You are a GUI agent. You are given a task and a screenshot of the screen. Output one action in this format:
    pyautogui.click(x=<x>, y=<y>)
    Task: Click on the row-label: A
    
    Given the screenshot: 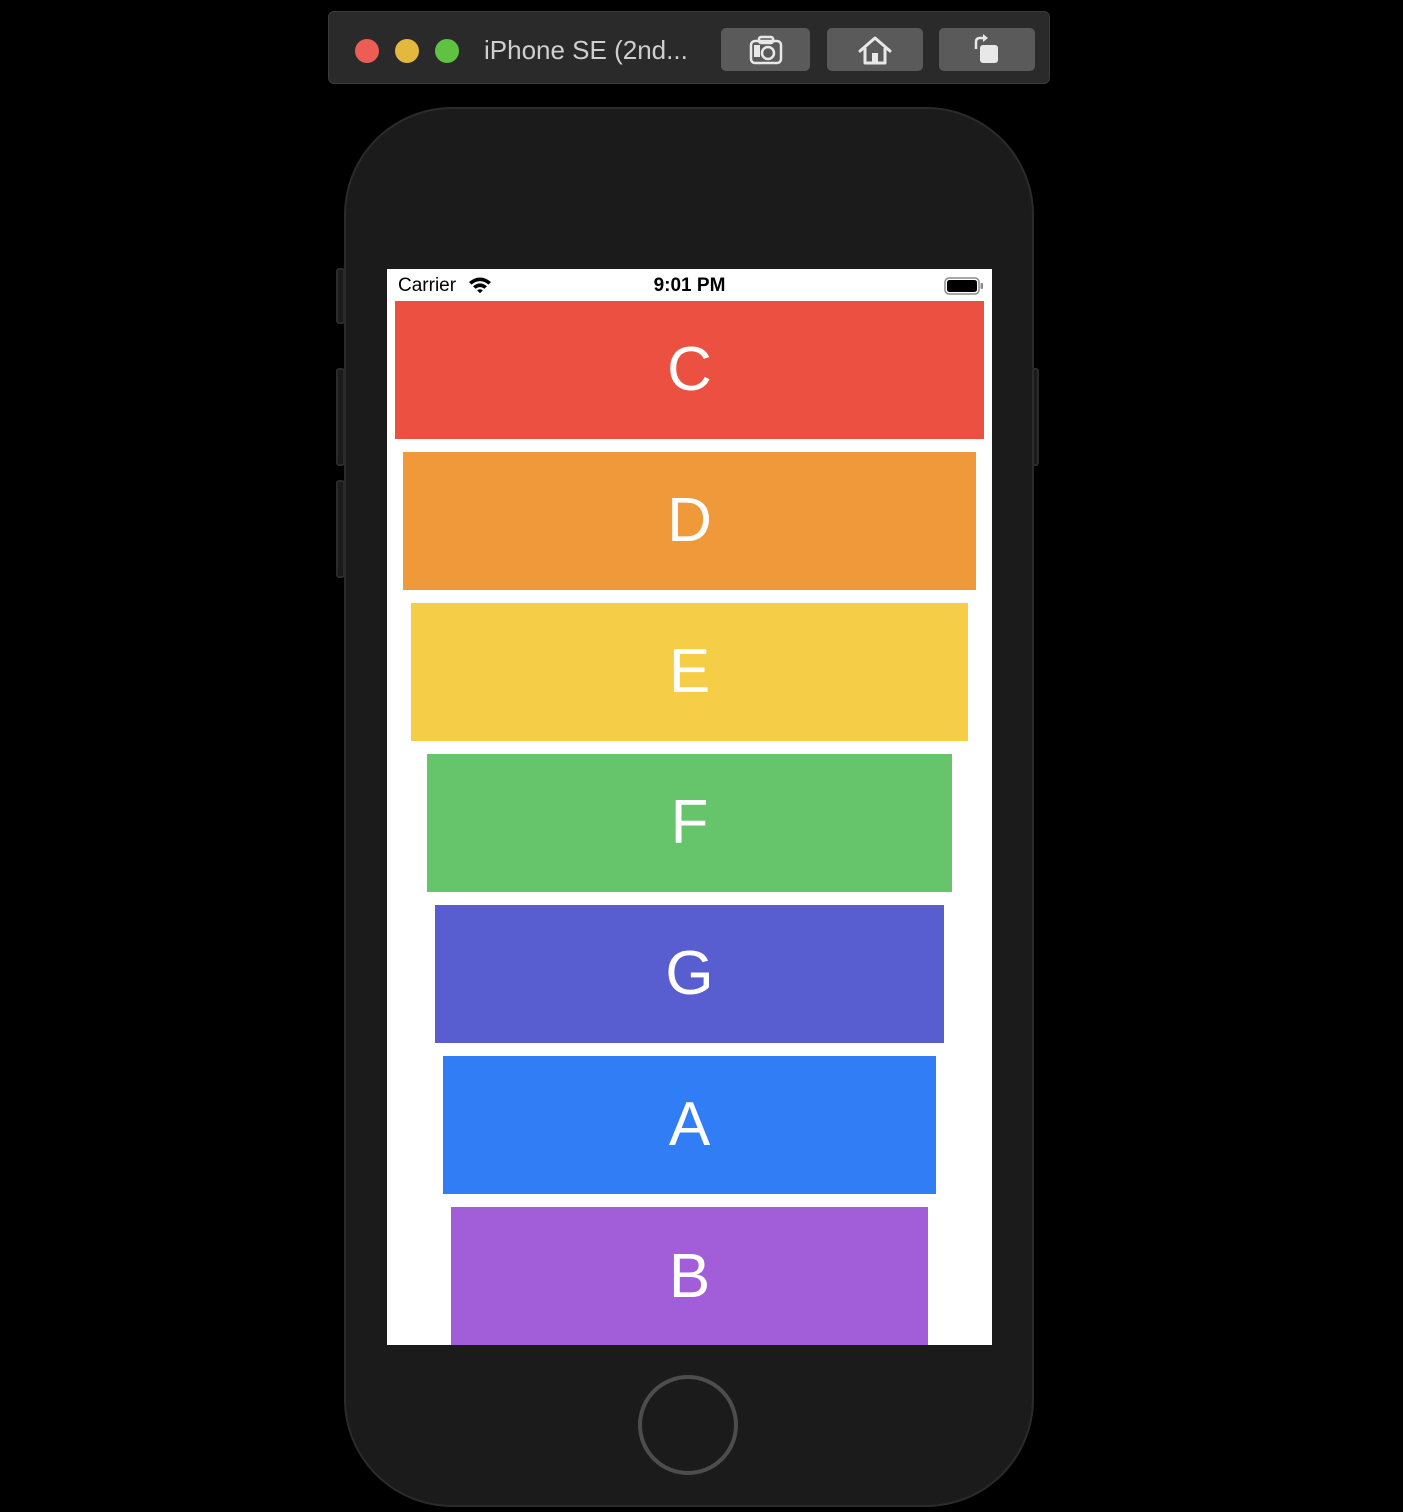 What is the action you would take?
    pyautogui.click(x=689, y=1124)
    